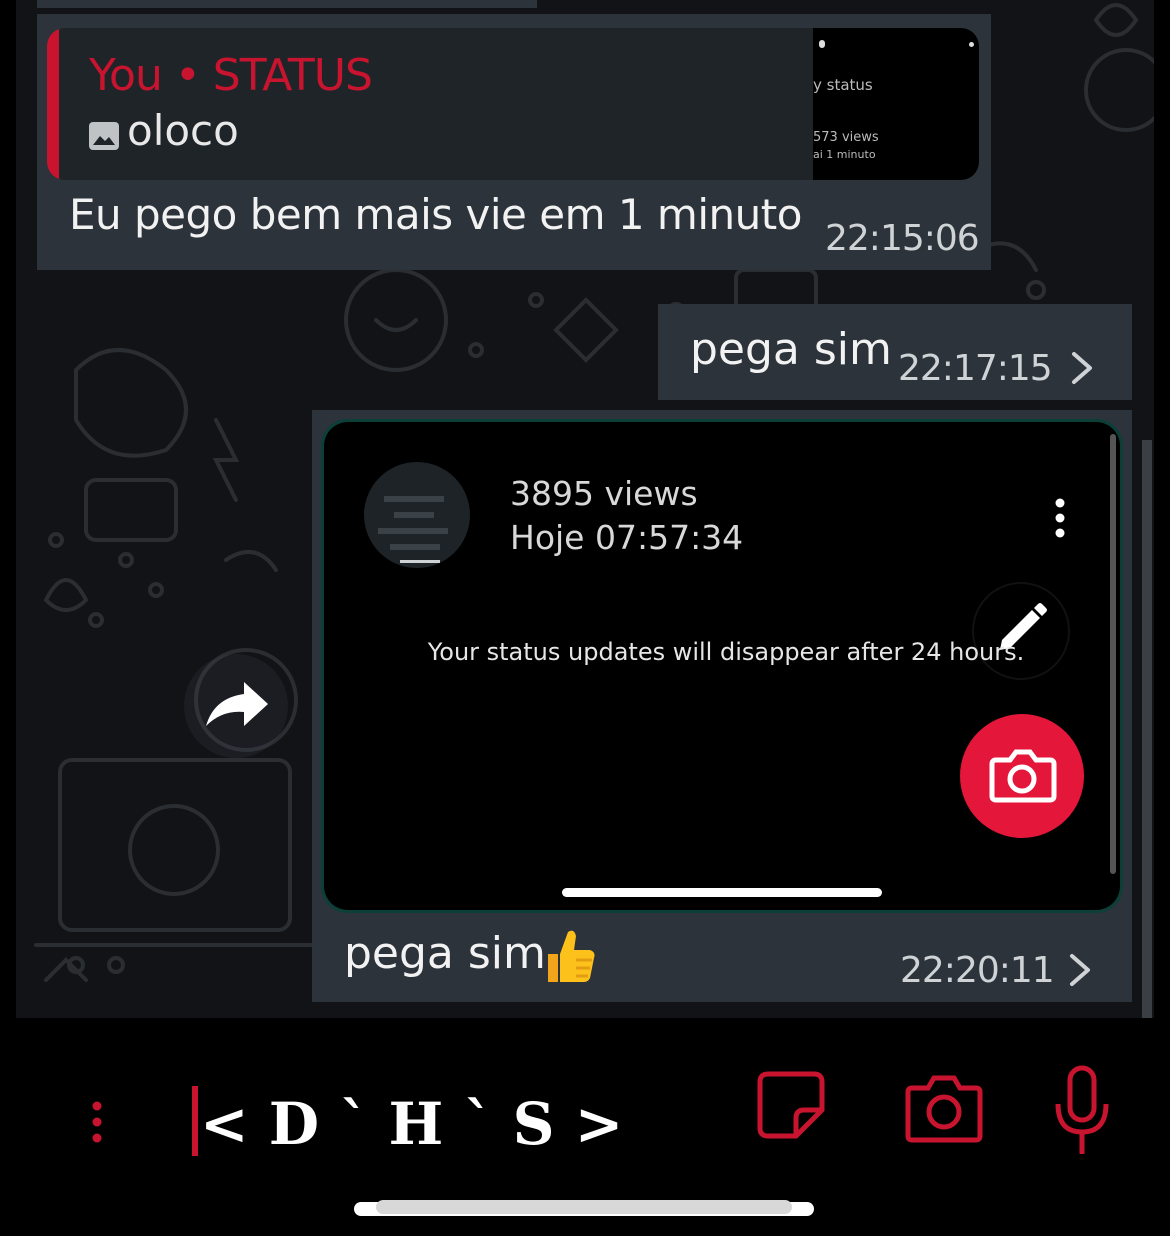  What do you see at coordinates (604, 493) in the screenshot?
I see `status-views: 3895 views` at bounding box center [604, 493].